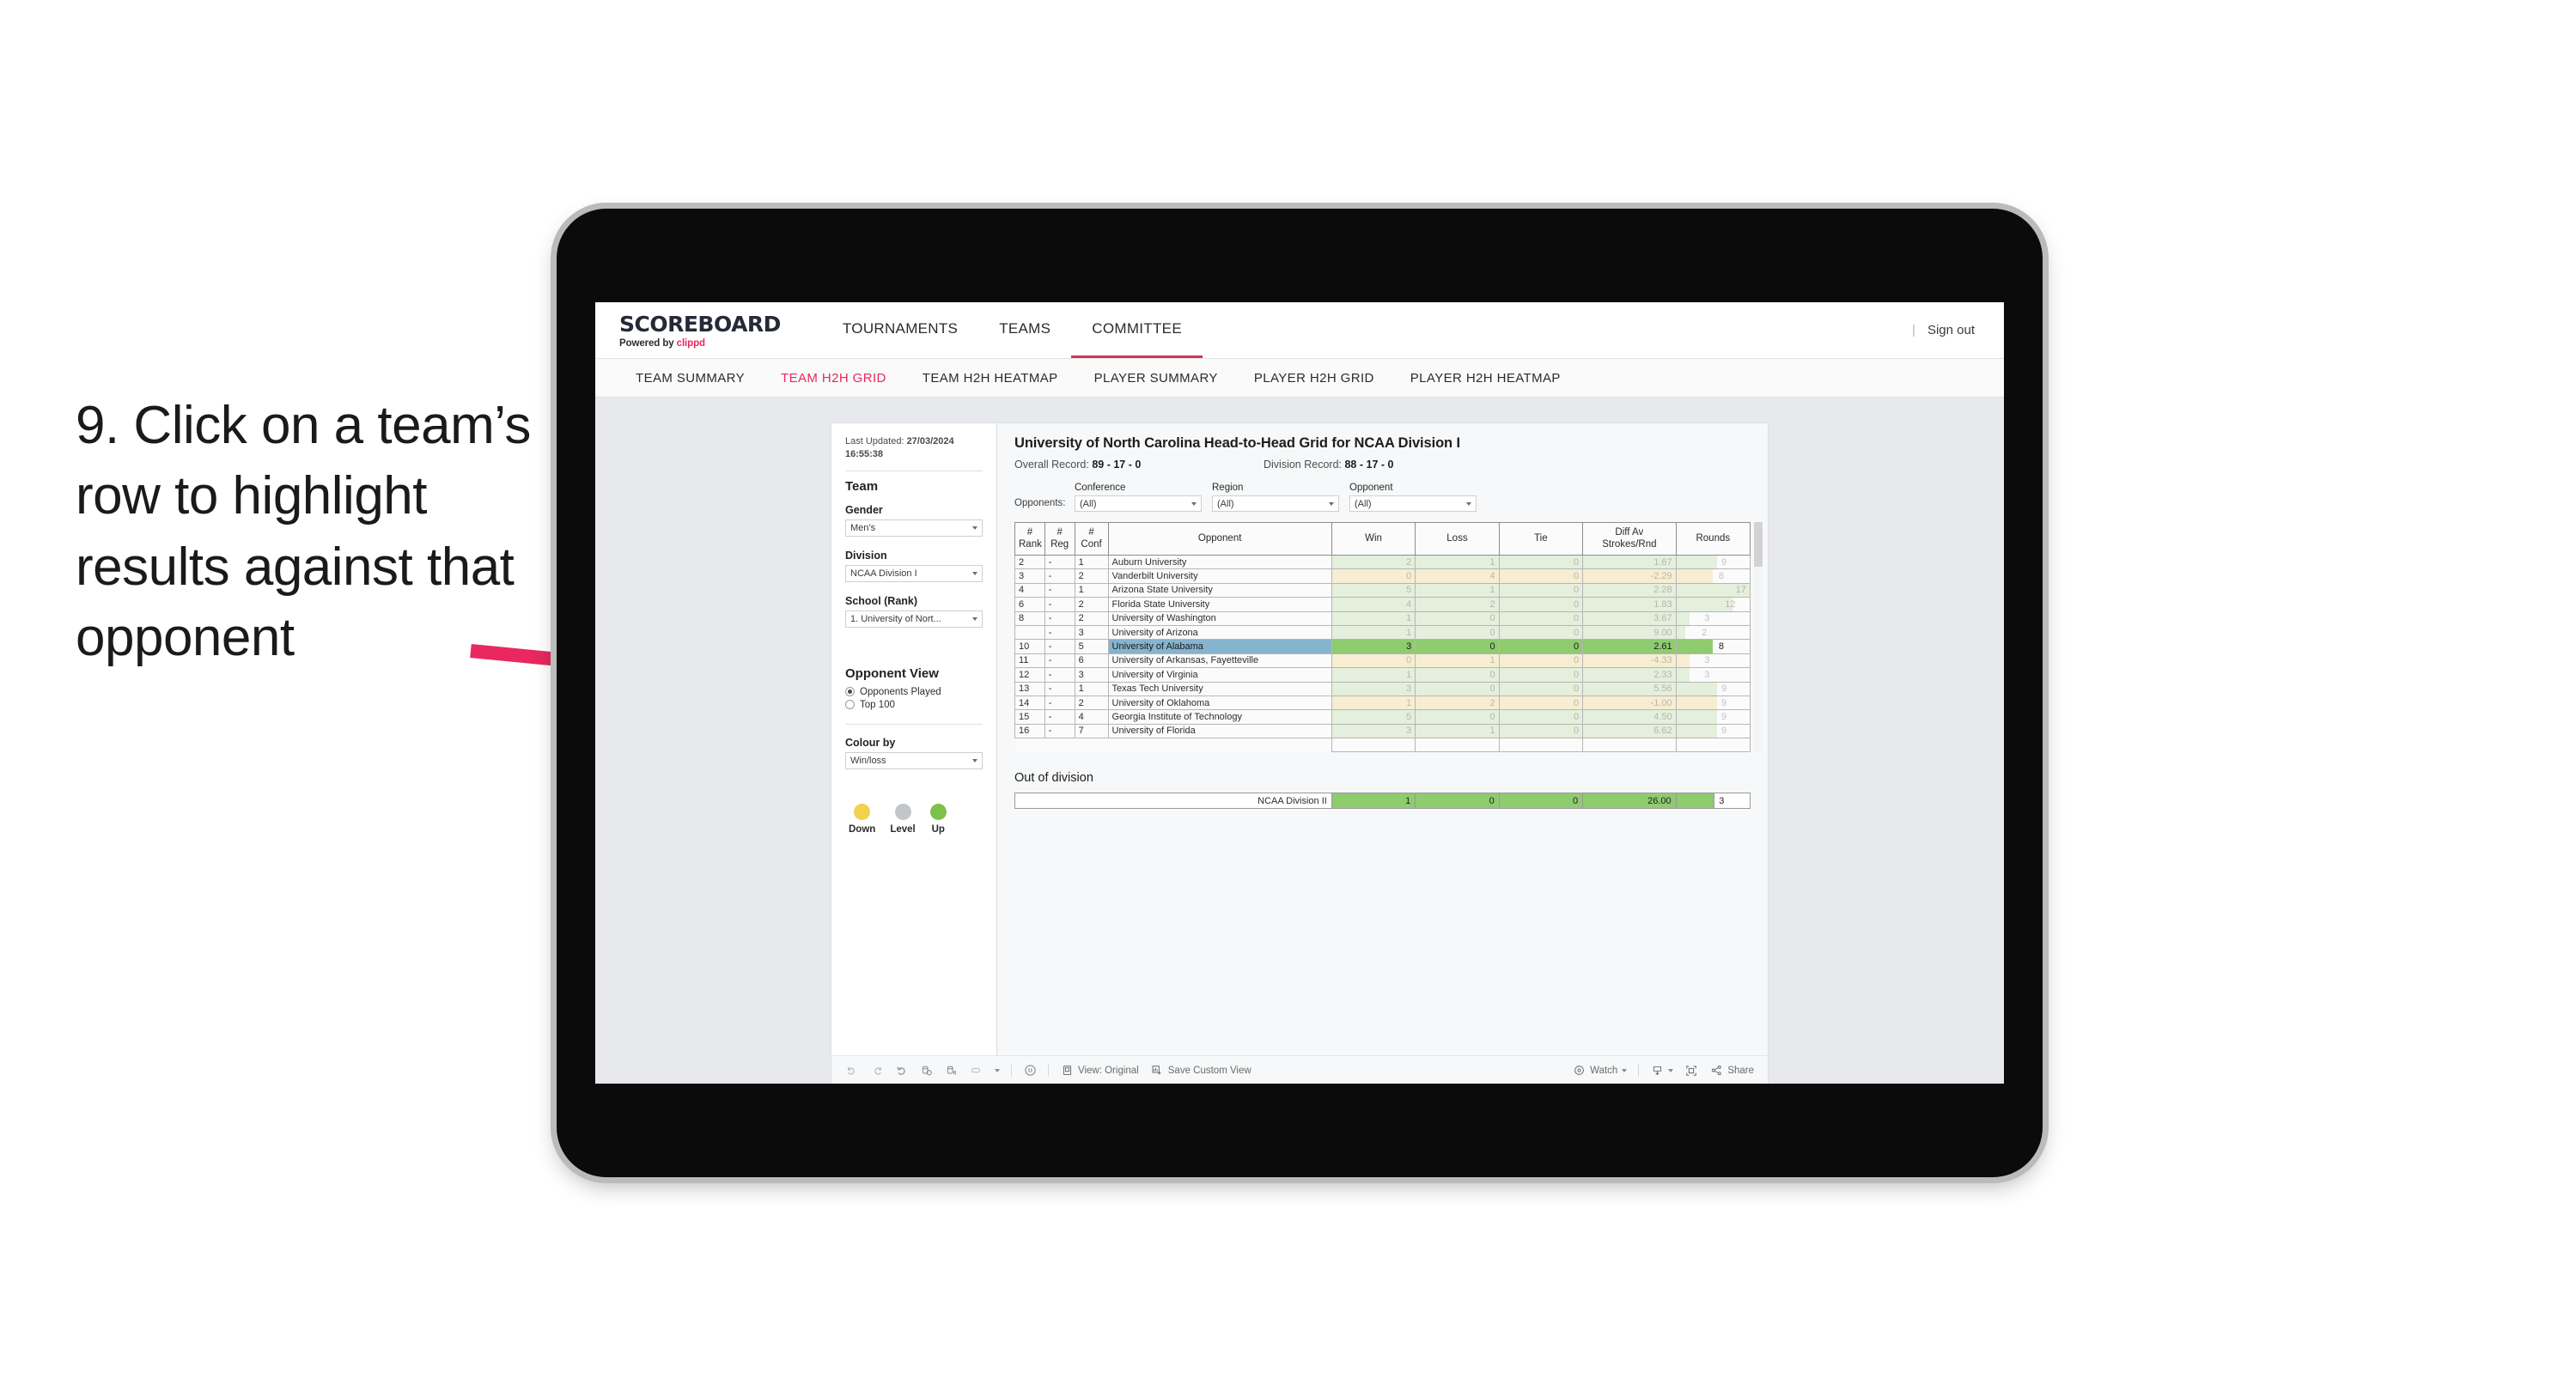  Describe the element at coordinates (1382, 576) in the screenshot. I see `table-row: 3-2 Vanderbilt University 0 4 0 -2.29 8` at that location.